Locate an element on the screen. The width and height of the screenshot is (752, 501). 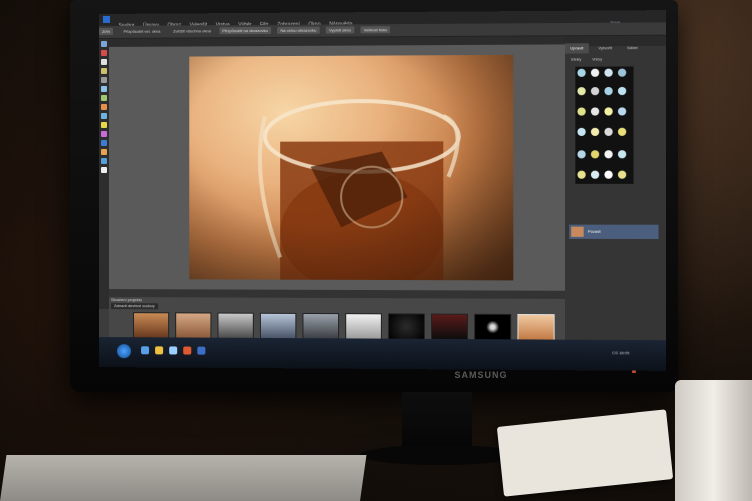
panel-tabs: Upravit Vytvořit Sdílet is located at coordinates (615, 44).